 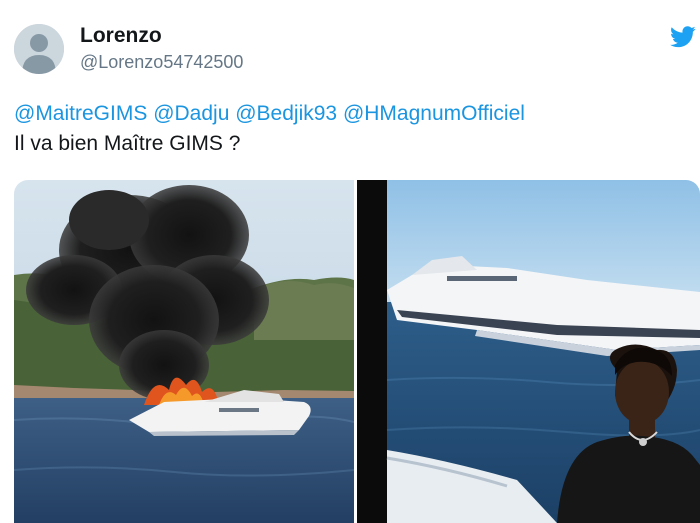 What do you see at coordinates (683, 37) in the screenshot?
I see `twitter-bird-icon` at bounding box center [683, 37].